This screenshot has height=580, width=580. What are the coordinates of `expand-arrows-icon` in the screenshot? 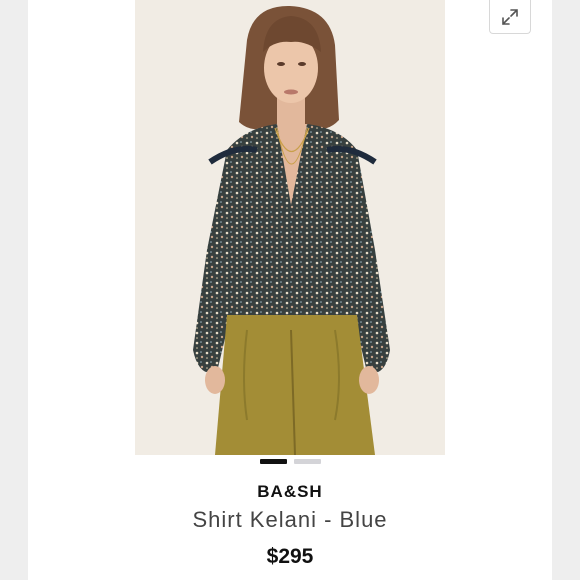 It's located at (510, 16).